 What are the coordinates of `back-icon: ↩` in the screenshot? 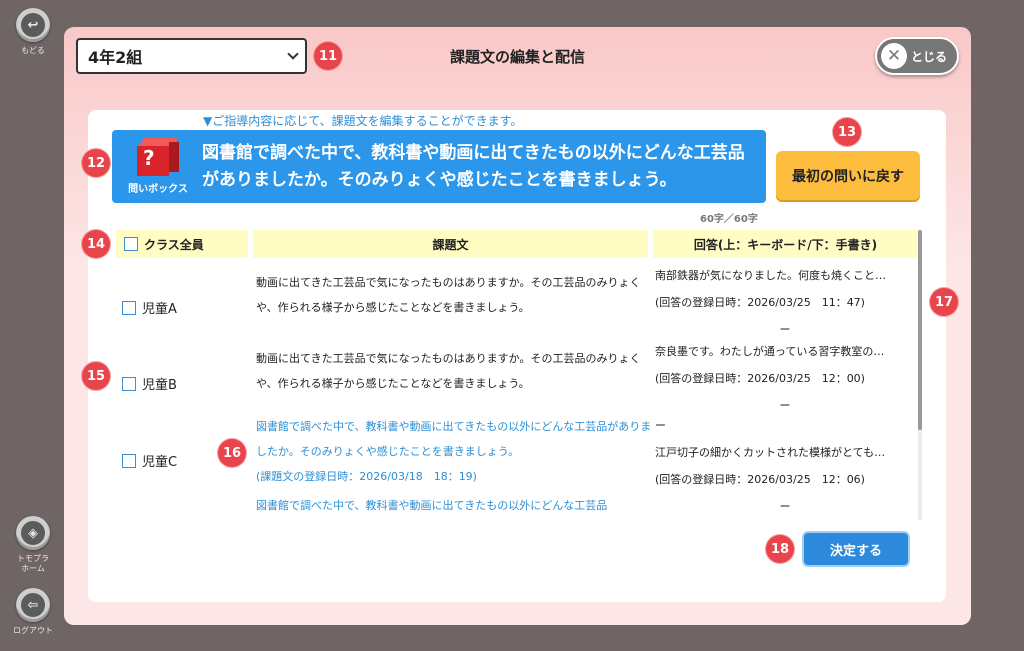 It's located at (33, 25).